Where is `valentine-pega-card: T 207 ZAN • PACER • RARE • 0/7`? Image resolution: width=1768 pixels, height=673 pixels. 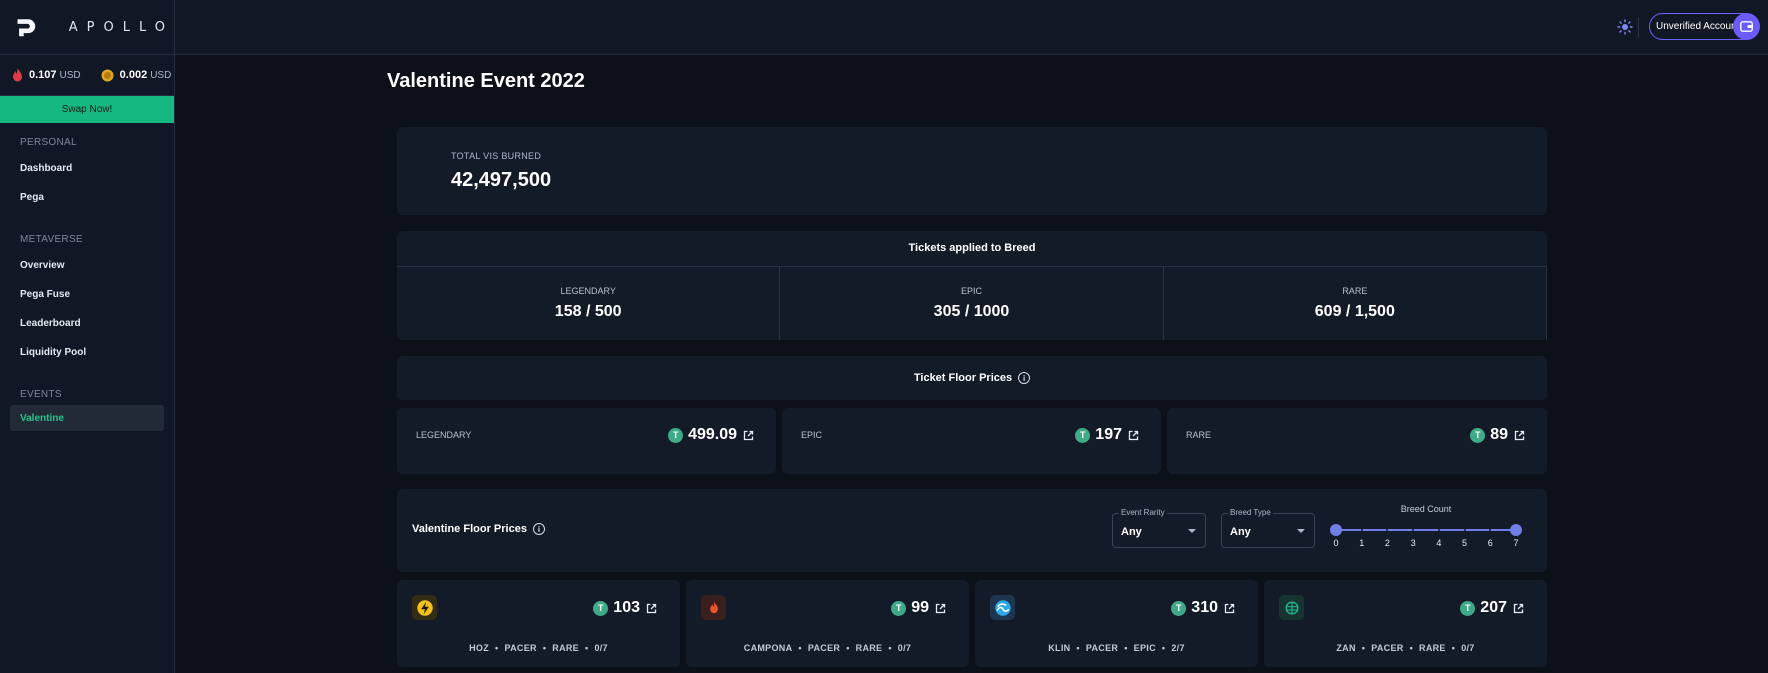
valentine-pega-card: T 207 ZAN • PACER • RARE • 0/7 is located at coordinates (1405, 623).